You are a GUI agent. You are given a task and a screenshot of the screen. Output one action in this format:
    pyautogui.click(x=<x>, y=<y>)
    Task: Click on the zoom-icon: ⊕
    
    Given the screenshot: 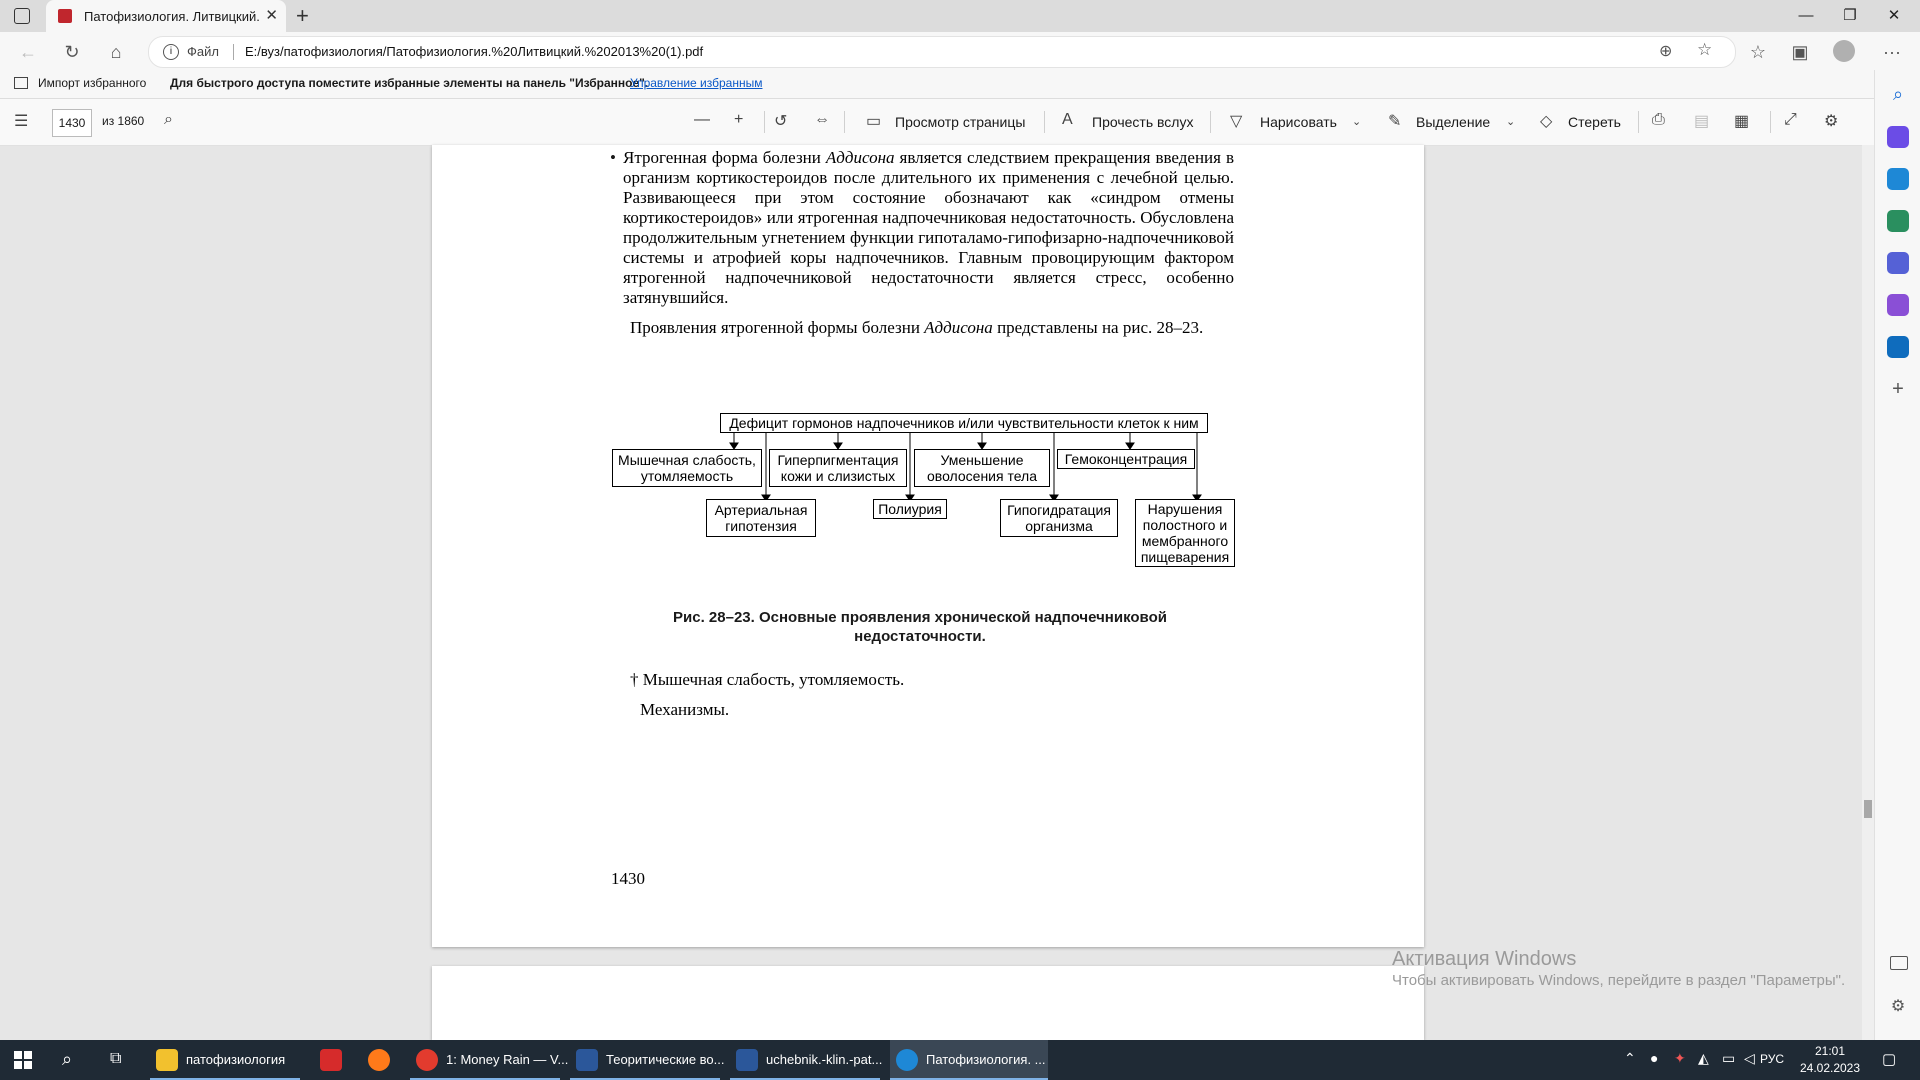 What is the action you would take?
    pyautogui.click(x=1665, y=51)
    